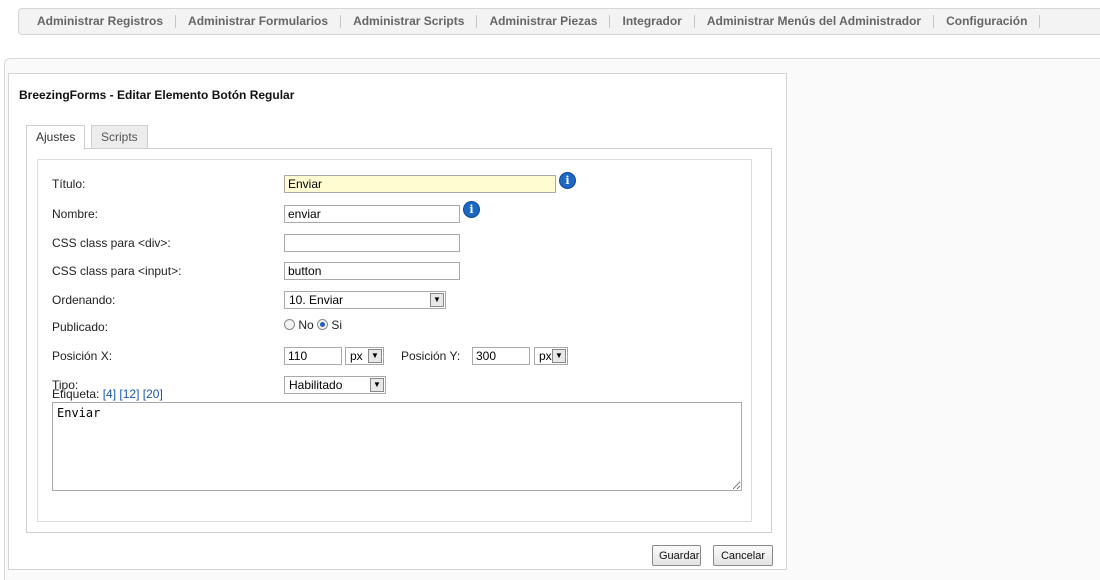  What do you see at coordinates (107, 21) in the screenshot?
I see `menu-administrar-registros: Administrar Registros` at bounding box center [107, 21].